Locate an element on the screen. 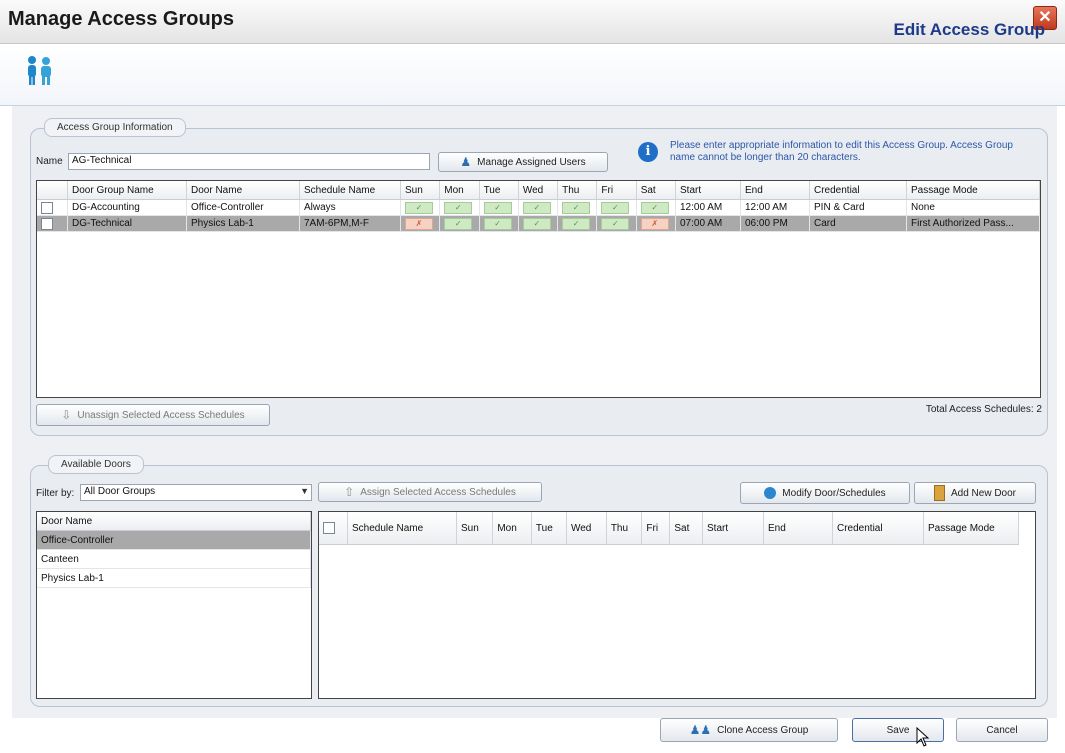 Image resolution: width=1065 pixels, height=753 pixels. door-name-cell: Physics Lab-1 is located at coordinates (174, 578).